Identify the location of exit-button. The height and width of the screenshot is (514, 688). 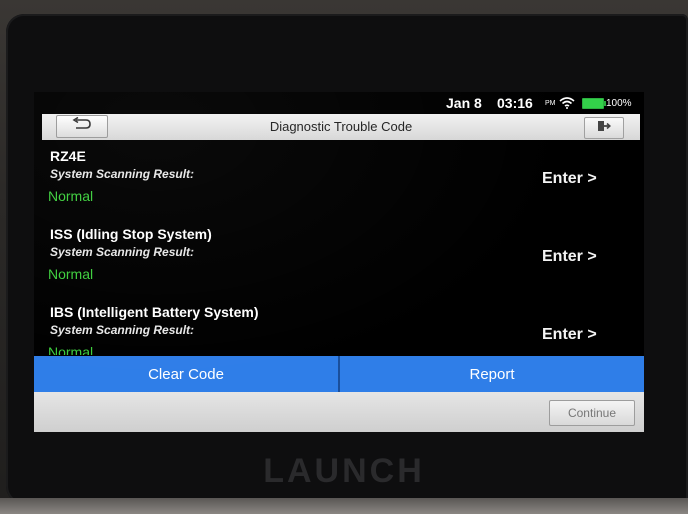
(604, 128).